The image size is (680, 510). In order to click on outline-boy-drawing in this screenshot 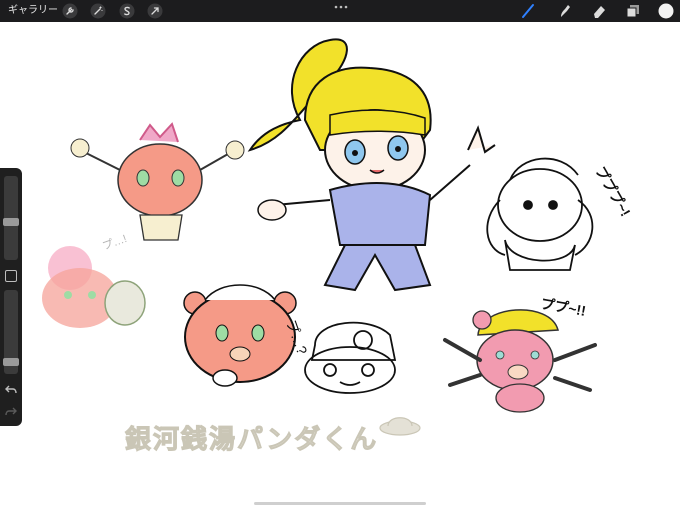, I will do `click(350, 357)`.